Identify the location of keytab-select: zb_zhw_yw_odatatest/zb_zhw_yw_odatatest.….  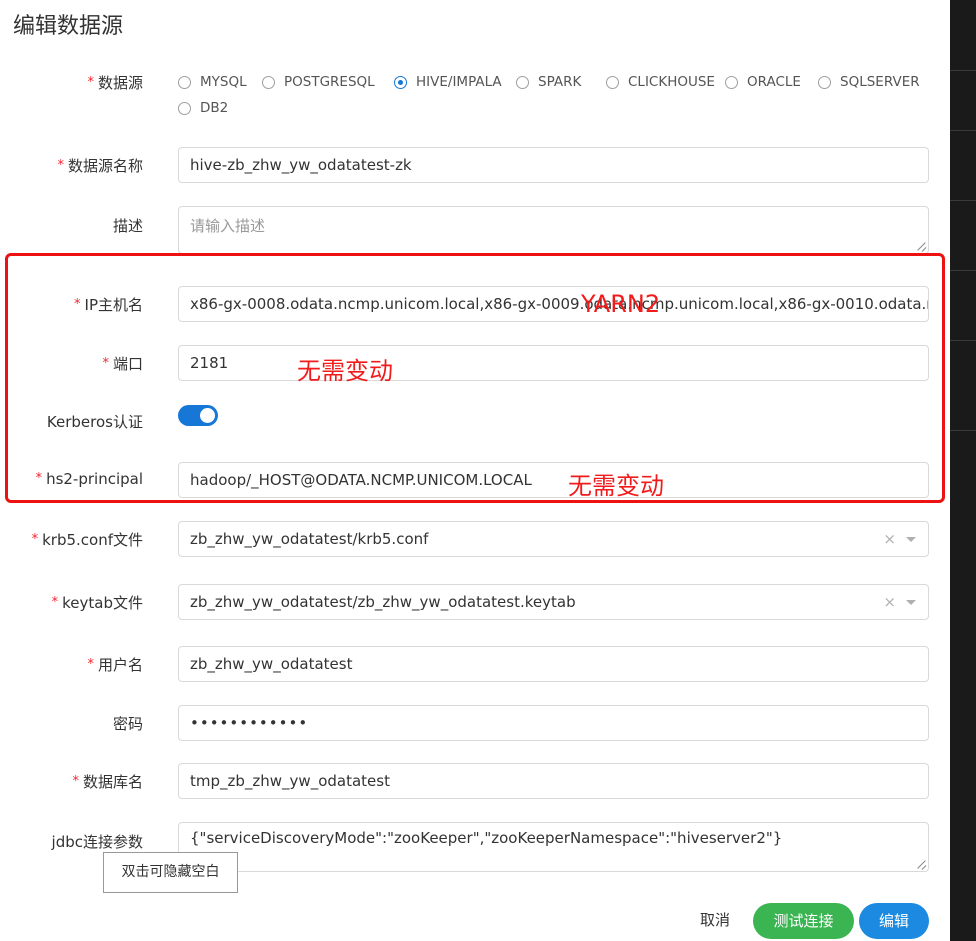
(553, 602).